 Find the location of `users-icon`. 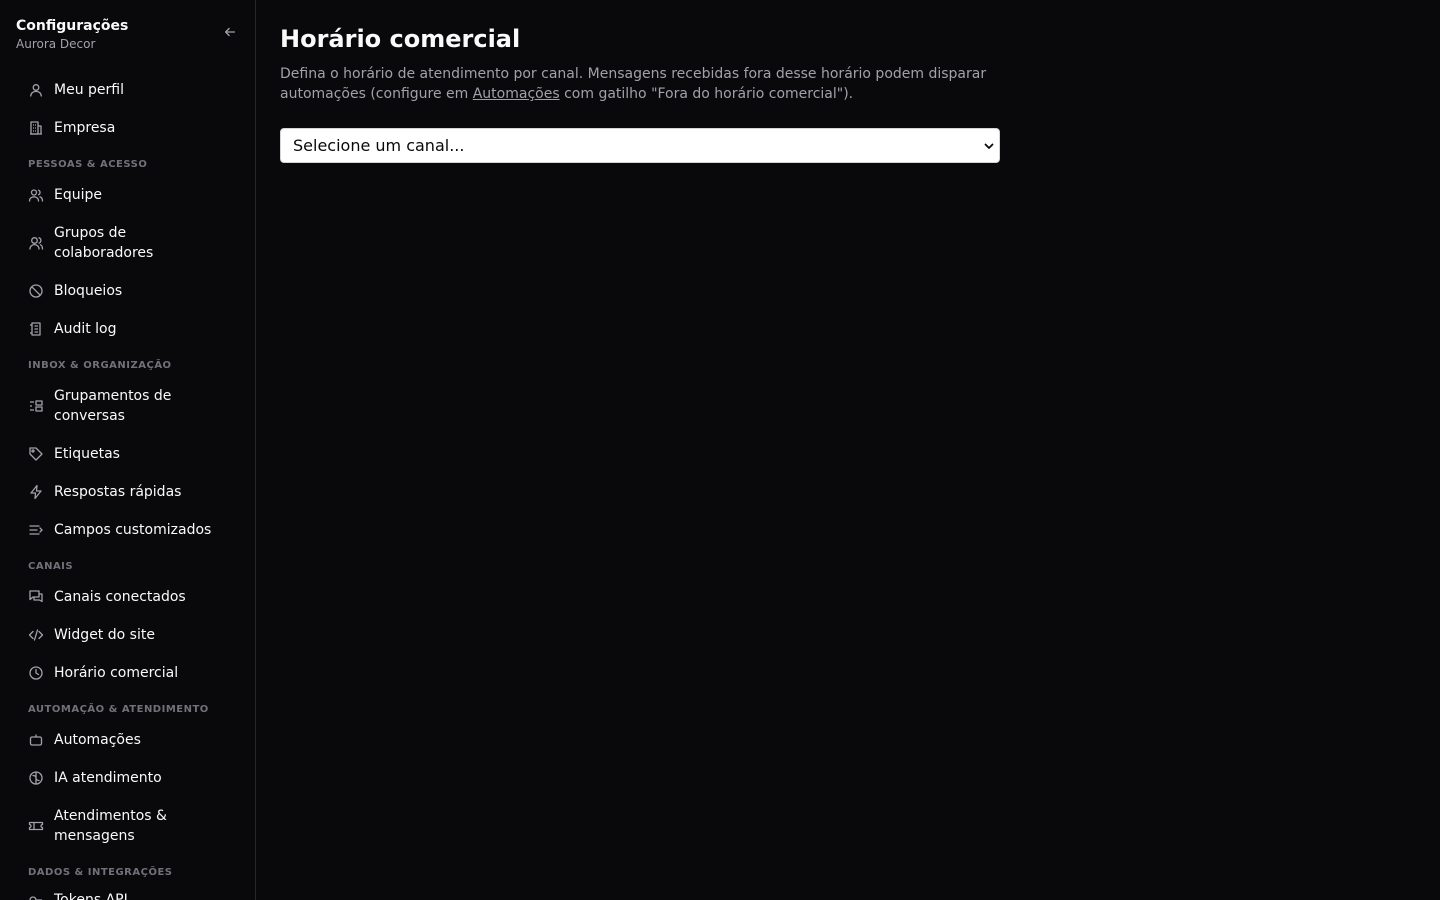

users-icon is located at coordinates (36, 195).